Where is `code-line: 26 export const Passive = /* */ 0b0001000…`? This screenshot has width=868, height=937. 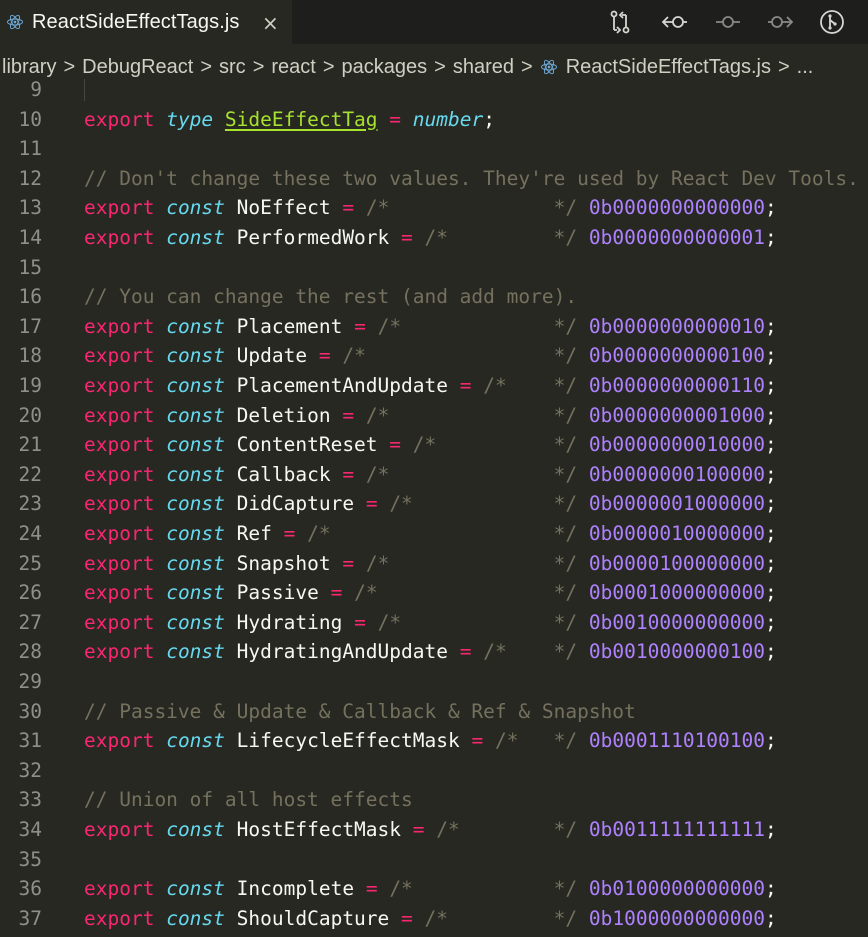 code-line: 26 export const Passive = /* */ 0b0001000… is located at coordinates (434, 593).